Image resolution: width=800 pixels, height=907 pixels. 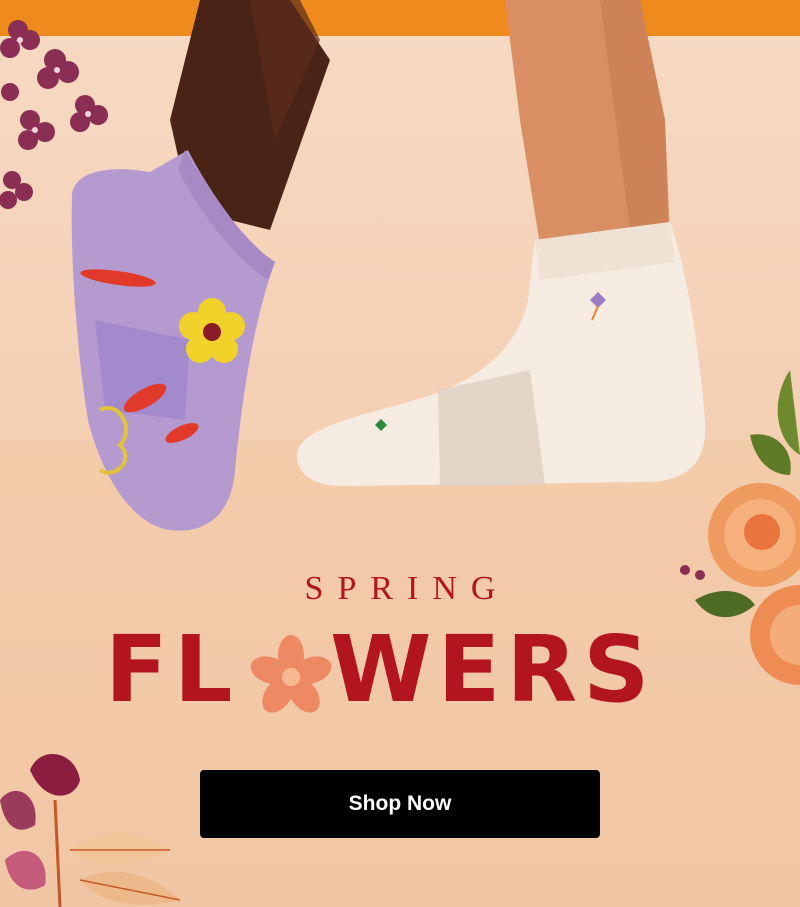 What do you see at coordinates (493, 669) in the screenshot?
I see `headline-right: WERS` at bounding box center [493, 669].